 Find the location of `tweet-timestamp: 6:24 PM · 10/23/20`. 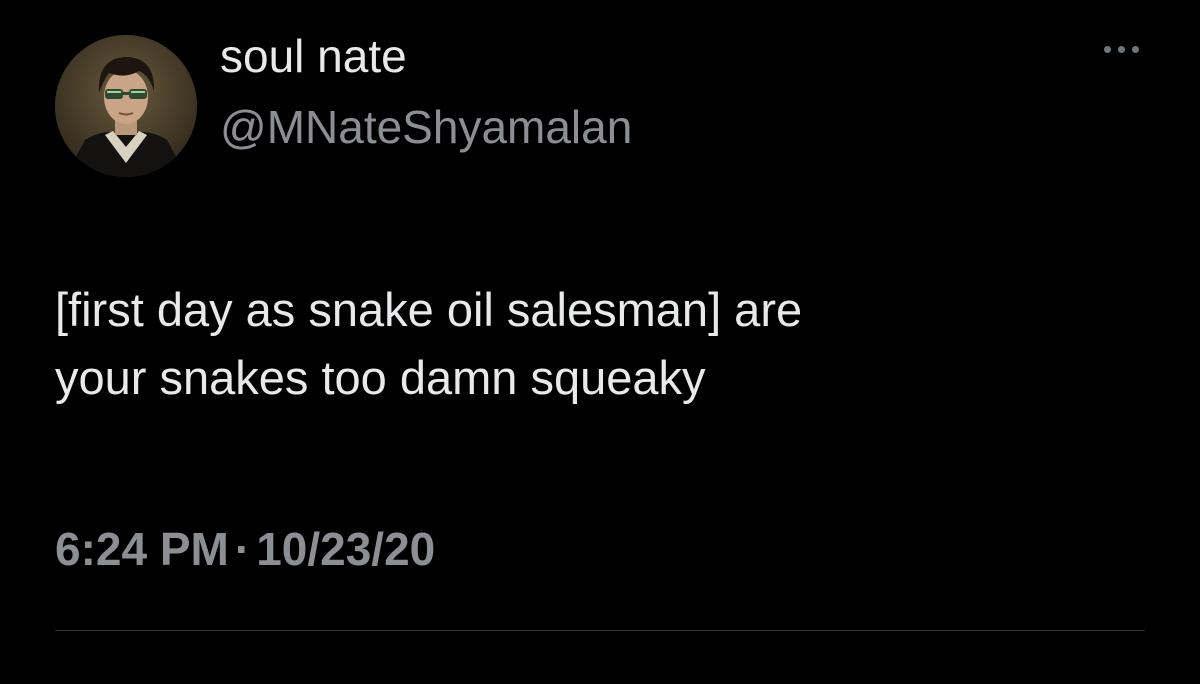

tweet-timestamp: 6:24 PM · 10/23/20 is located at coordinates (245, 549).